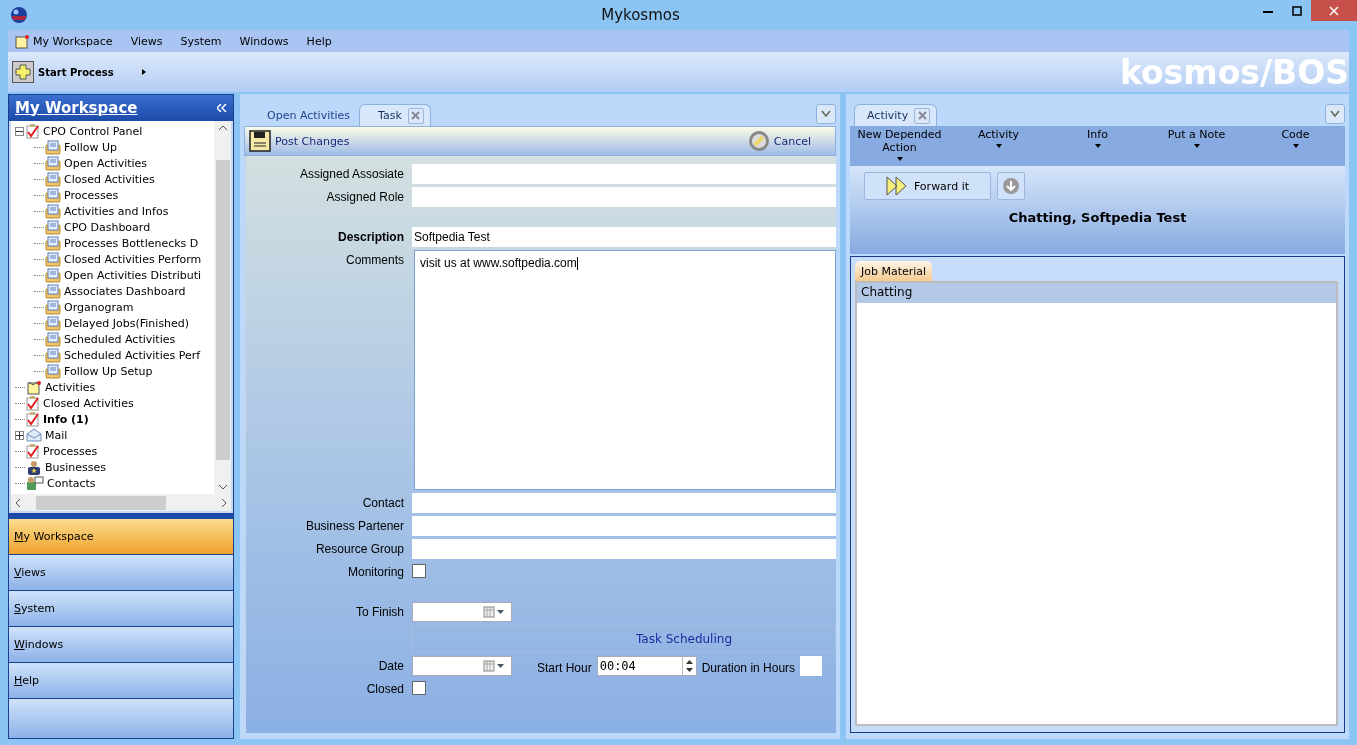  I want to click on menu-item: Views, so click(146, 41).